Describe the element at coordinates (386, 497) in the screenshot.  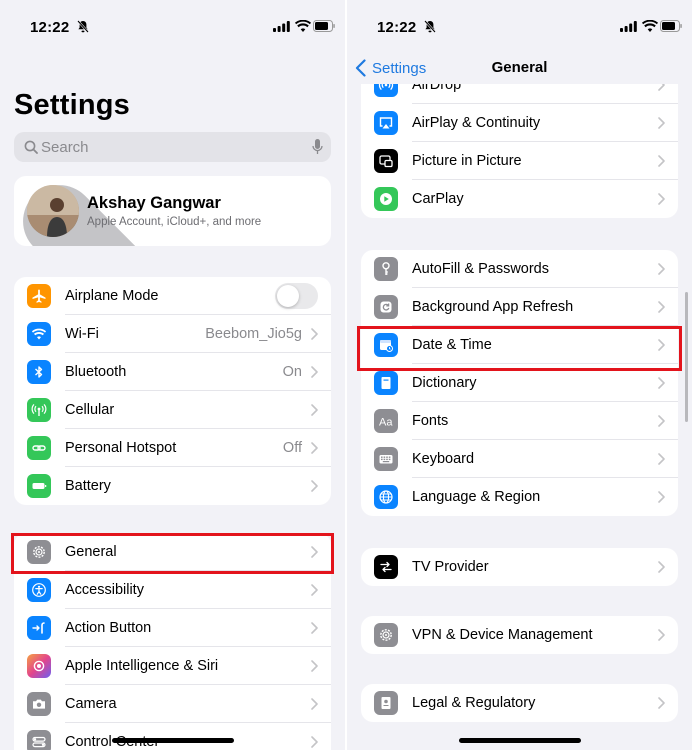
I see `globe-icon` at that location.